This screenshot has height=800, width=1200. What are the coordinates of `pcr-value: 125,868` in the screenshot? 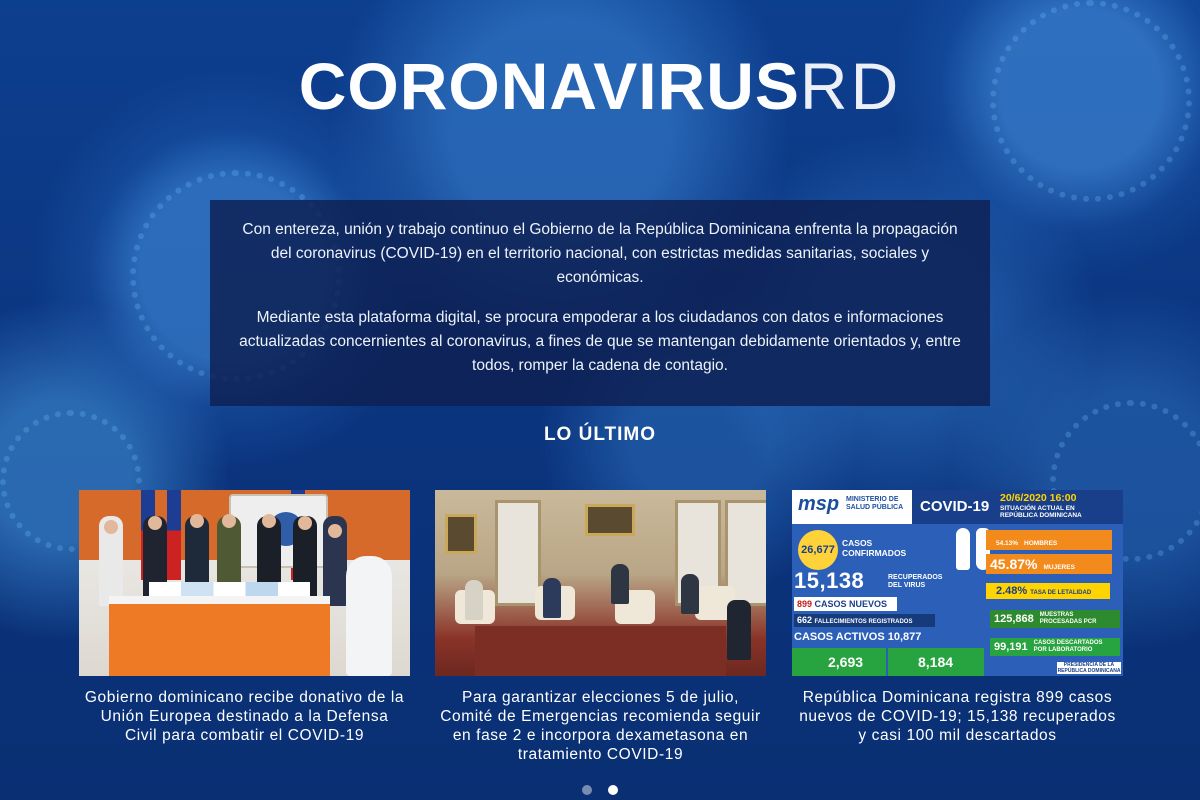 It's located at (1014, 618).